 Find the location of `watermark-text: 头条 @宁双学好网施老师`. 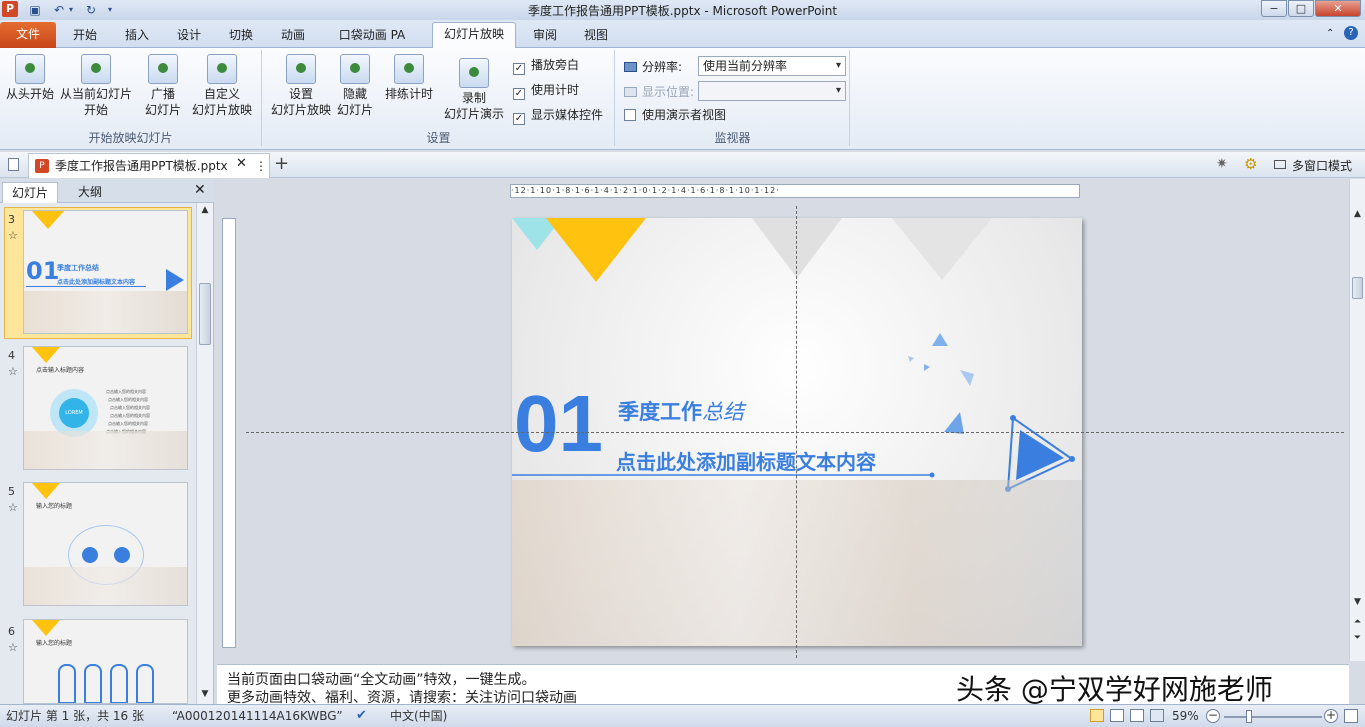

watermark-text: 头条 @宁双学好网施老师 is located at coordinates (1114, 689).